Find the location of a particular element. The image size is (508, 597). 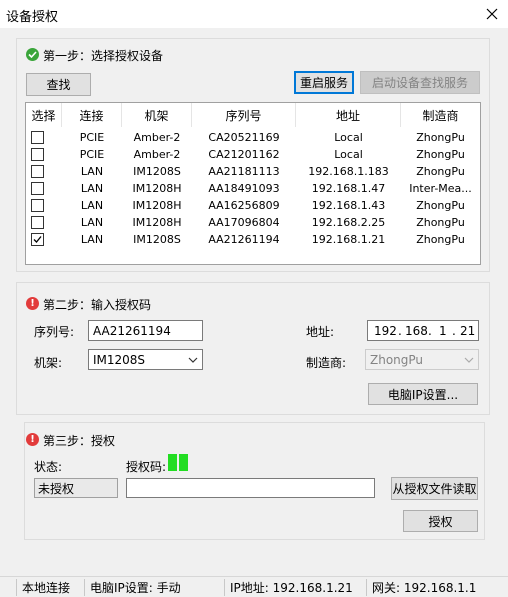

step2-title: 第二步：输入授权码 is located at coordinates (97, 305).